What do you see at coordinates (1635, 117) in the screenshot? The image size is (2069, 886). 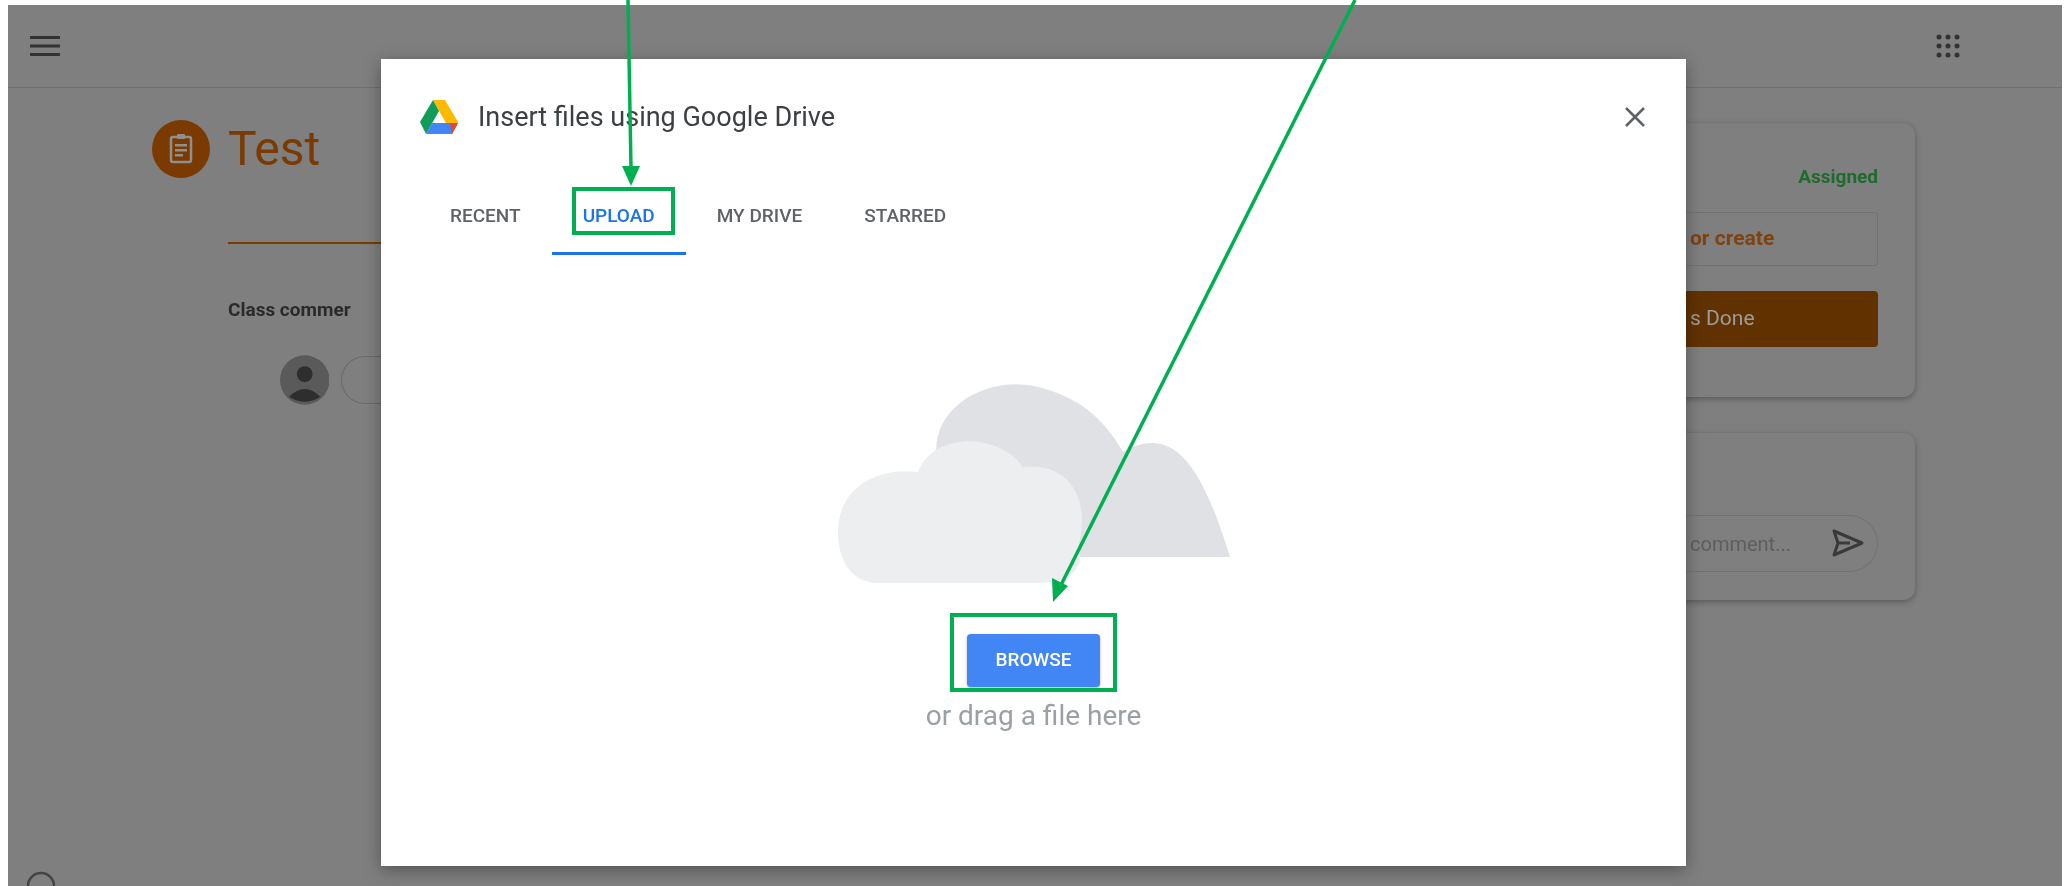 I see `close-icon` at bounding box center [1635, 117].